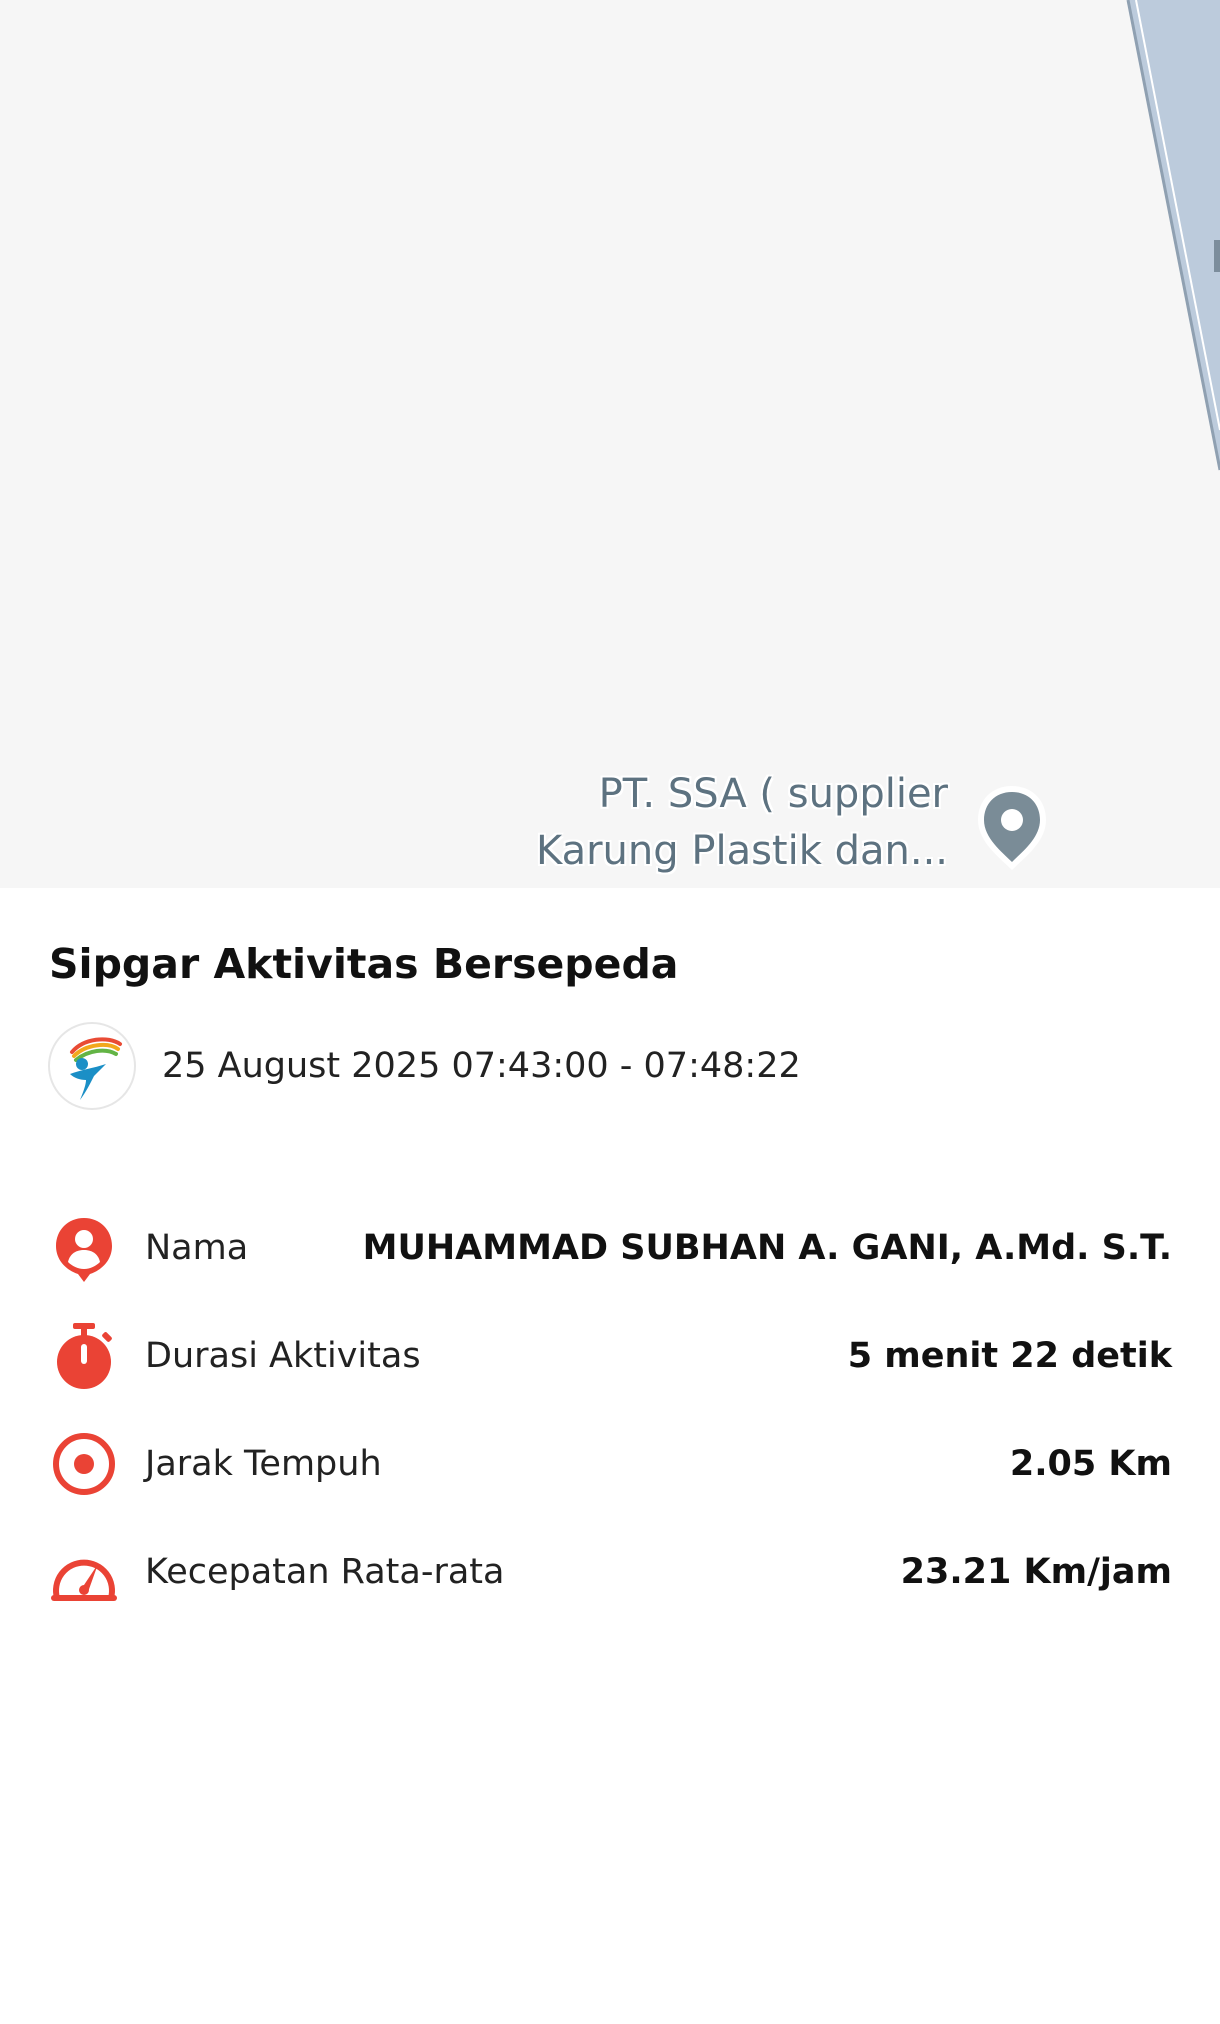 The height and width of the screenshot is (2024, 1220). Describe the element at coordinates (1012, 828) in the screenshot. I see `location-pin-icon` at that location.